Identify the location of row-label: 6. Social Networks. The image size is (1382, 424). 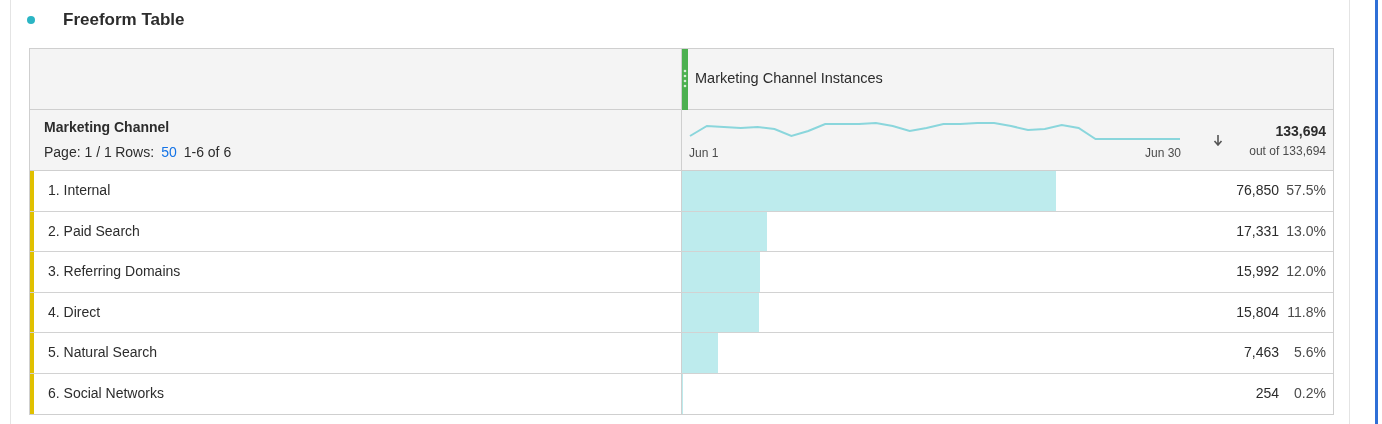
(106, 394).